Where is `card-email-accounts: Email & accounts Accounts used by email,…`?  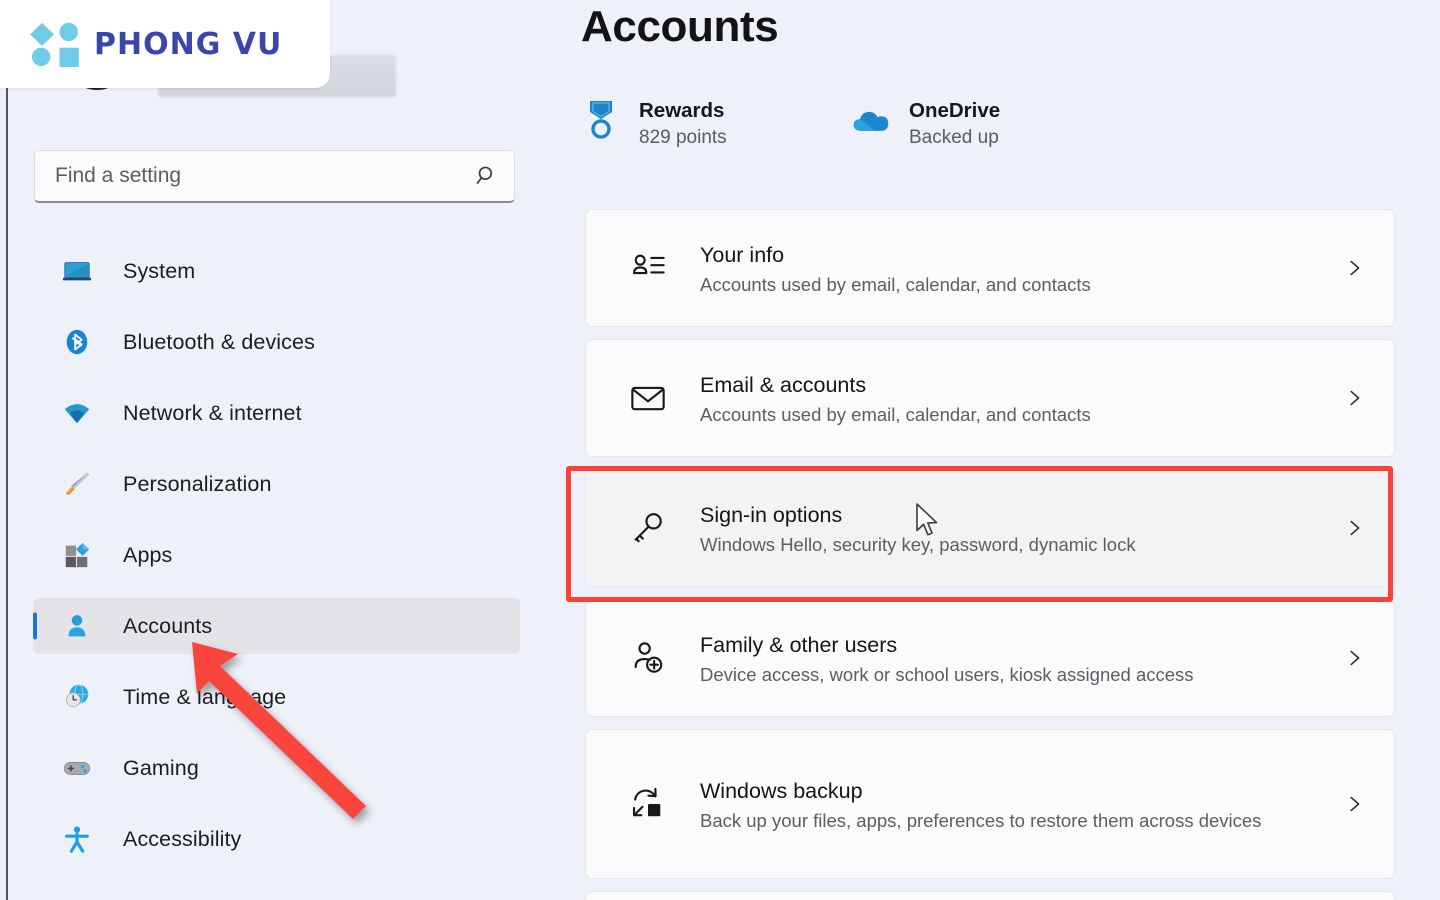 card-email-accounts: Email & accounts Accounts used by email,… is located at coordinates (990, 398).